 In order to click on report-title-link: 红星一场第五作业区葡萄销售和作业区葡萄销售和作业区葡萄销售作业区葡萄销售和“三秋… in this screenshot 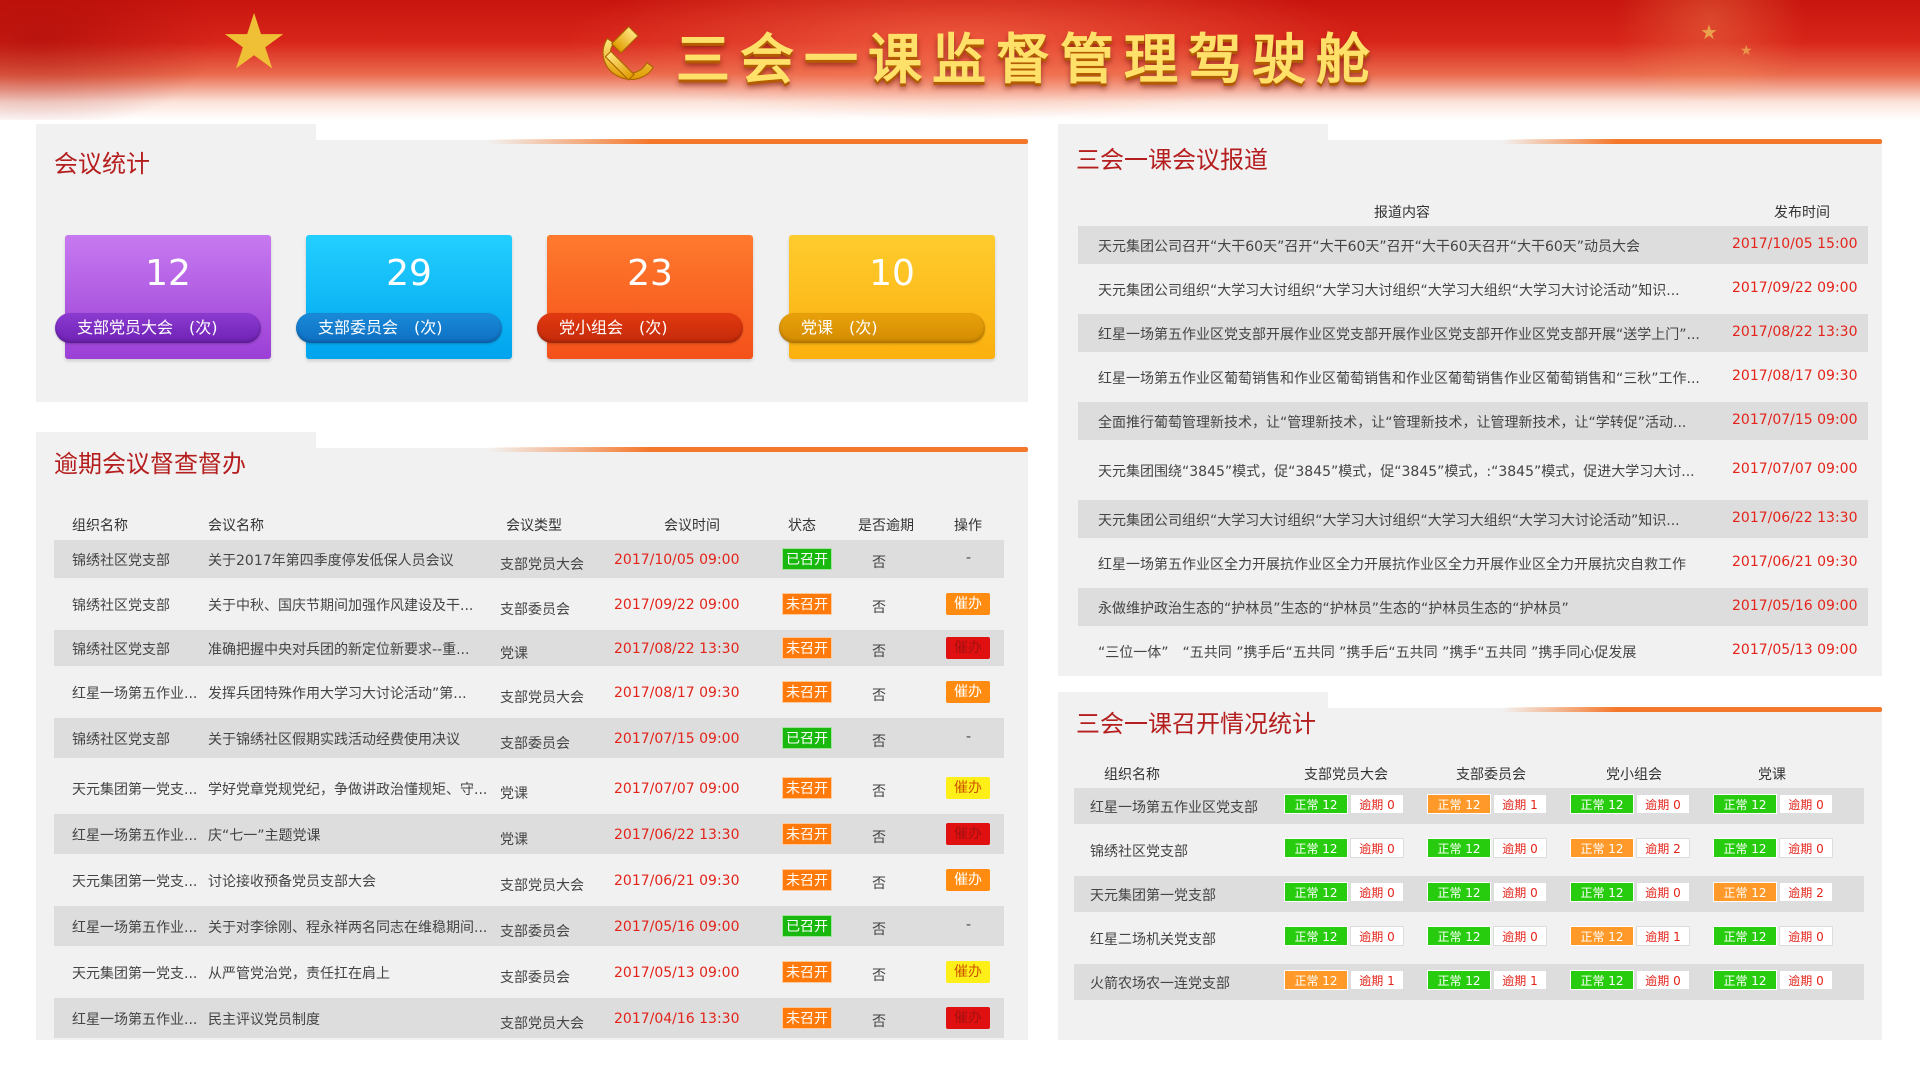, I will do `click(1408, 378)`.